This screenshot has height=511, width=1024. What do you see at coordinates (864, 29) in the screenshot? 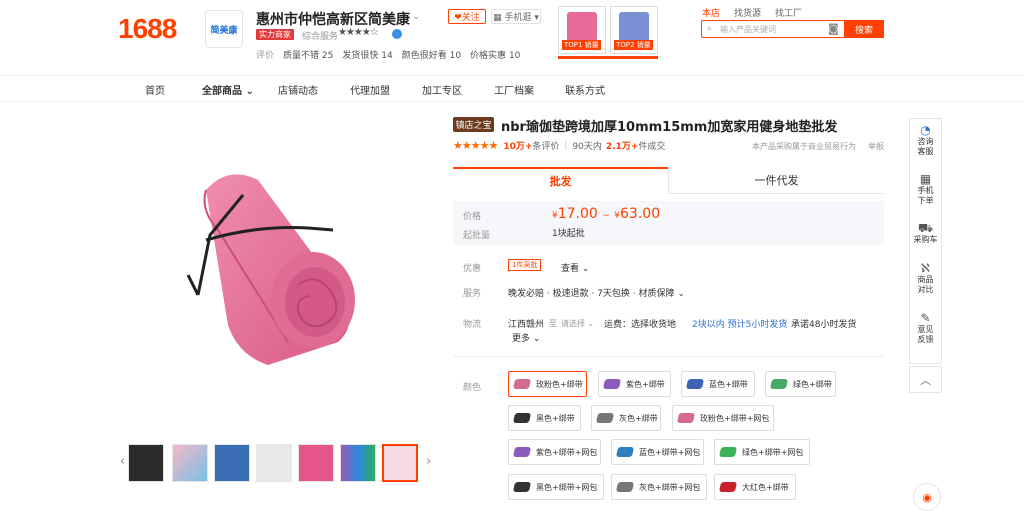
I see `search-button: 搜索` at bounding box center [864, 29].